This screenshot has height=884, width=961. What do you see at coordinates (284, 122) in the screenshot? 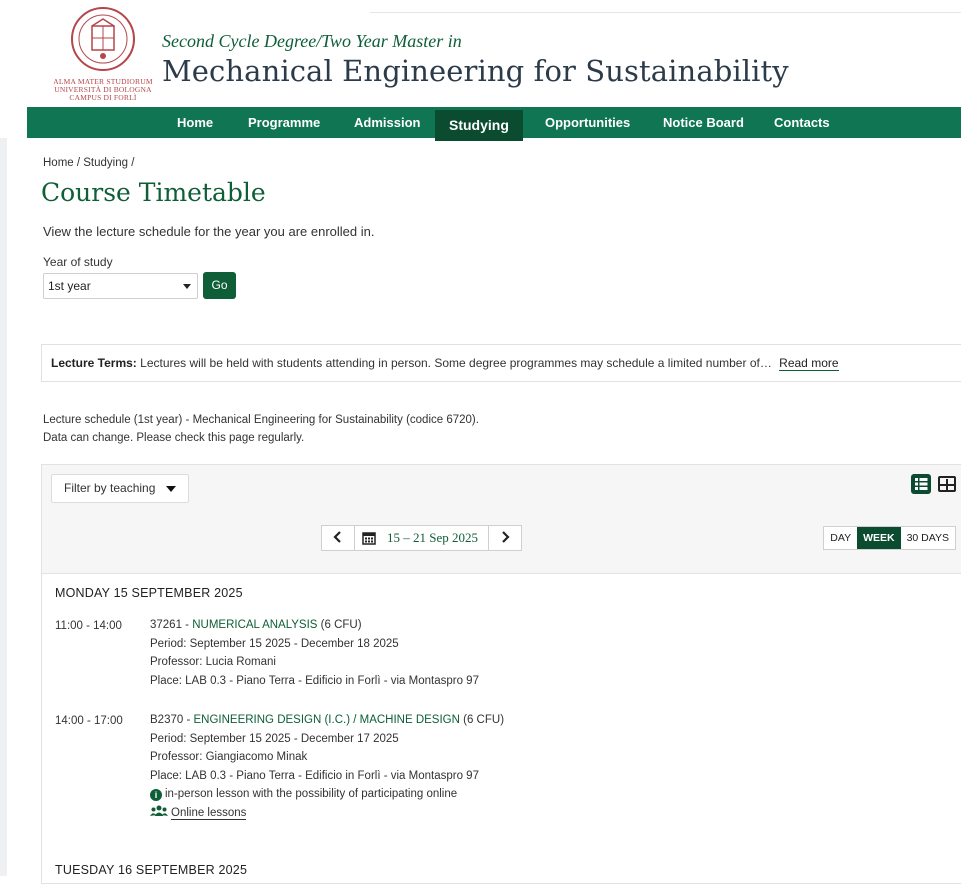
I see `nav-item-programme: Programme` at bounding box center [284, 122].